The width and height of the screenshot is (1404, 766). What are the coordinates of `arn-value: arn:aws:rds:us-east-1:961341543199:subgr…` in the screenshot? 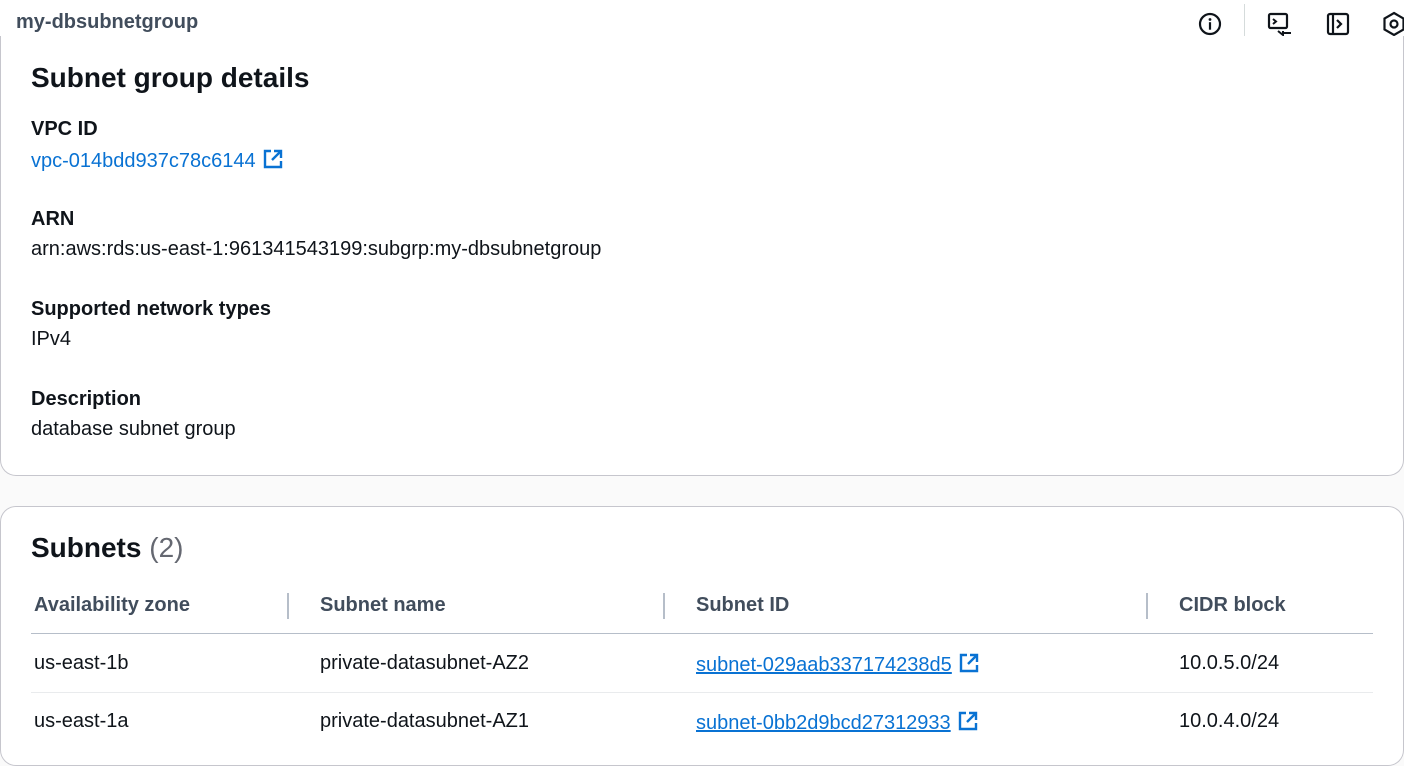 It's located at (316, 249).